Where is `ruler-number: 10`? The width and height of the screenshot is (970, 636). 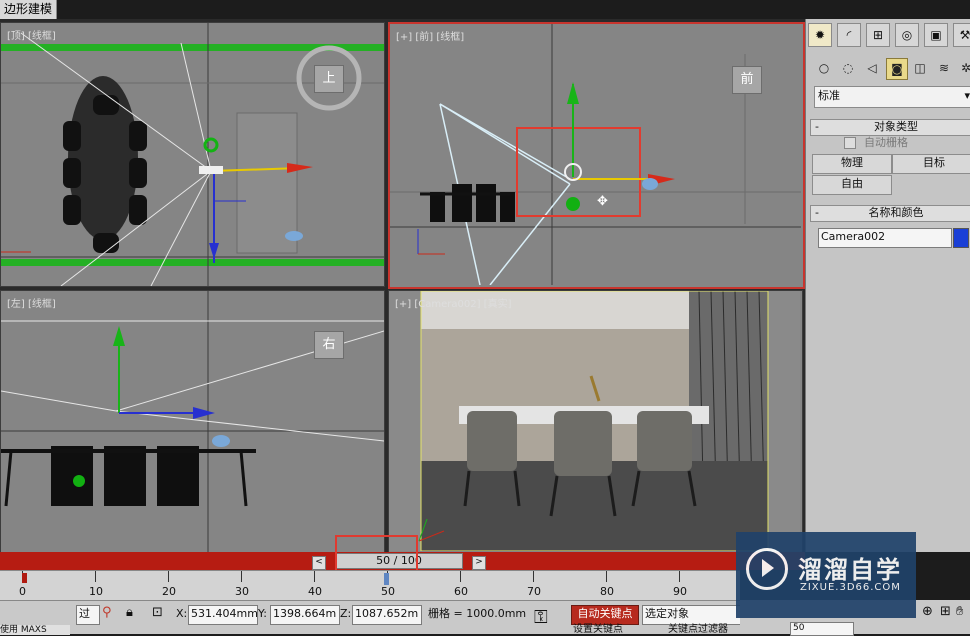
ruler-number: 10 is located at coordinates (96, 591).